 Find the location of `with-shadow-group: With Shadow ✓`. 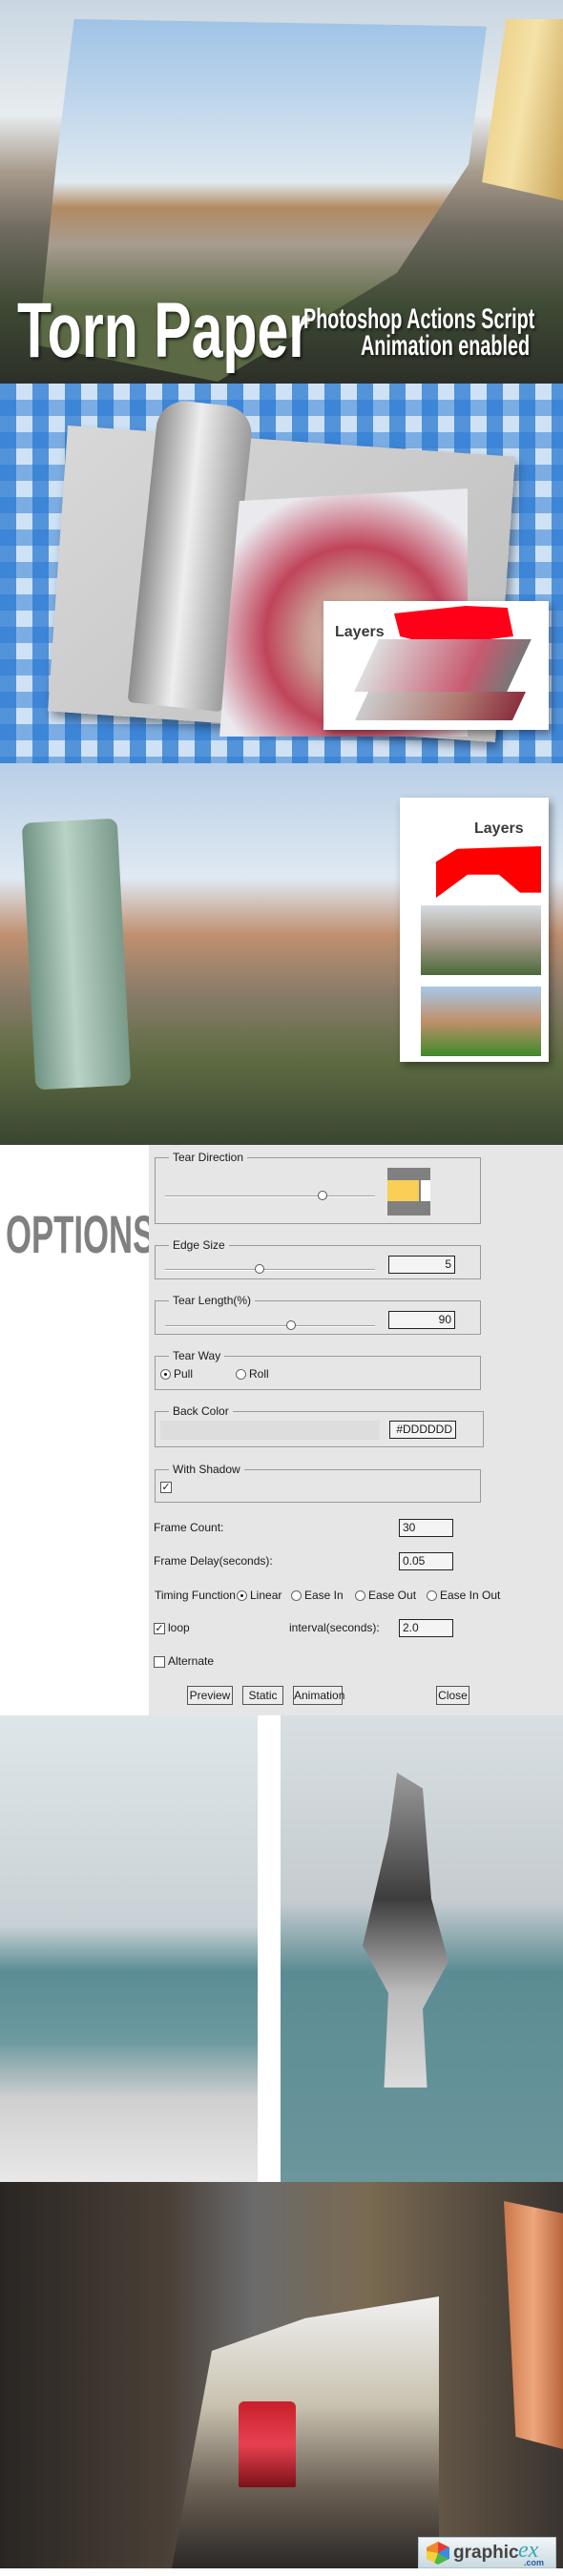

with-shadow-group: With Shadow ✓ is located at coordinates (318, 1483).